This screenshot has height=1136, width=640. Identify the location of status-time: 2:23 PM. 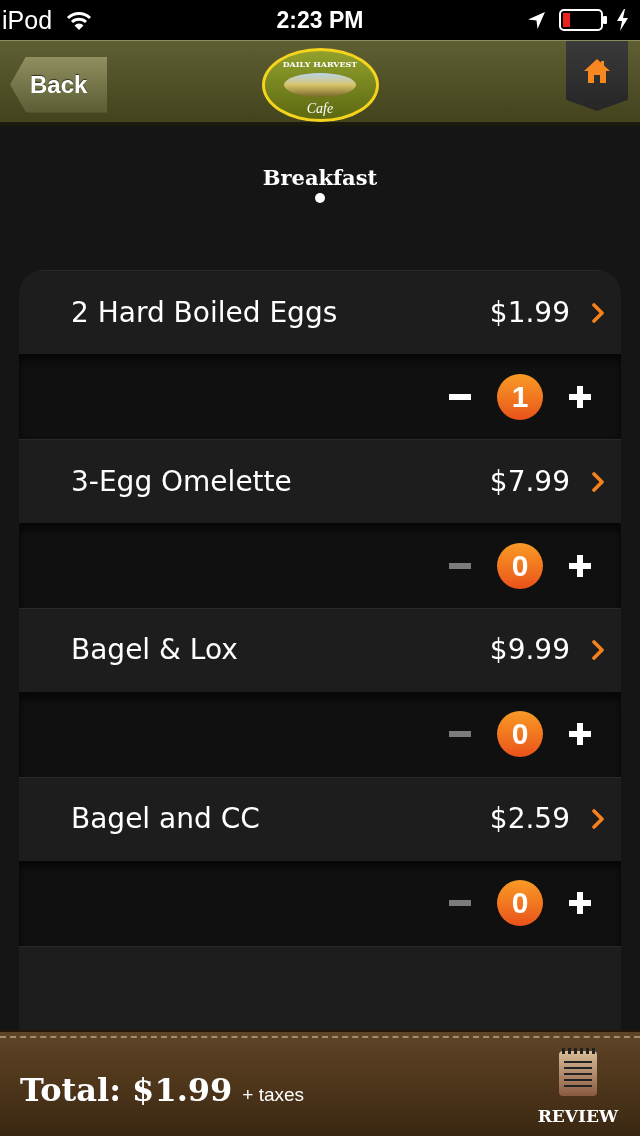
(320, 20).